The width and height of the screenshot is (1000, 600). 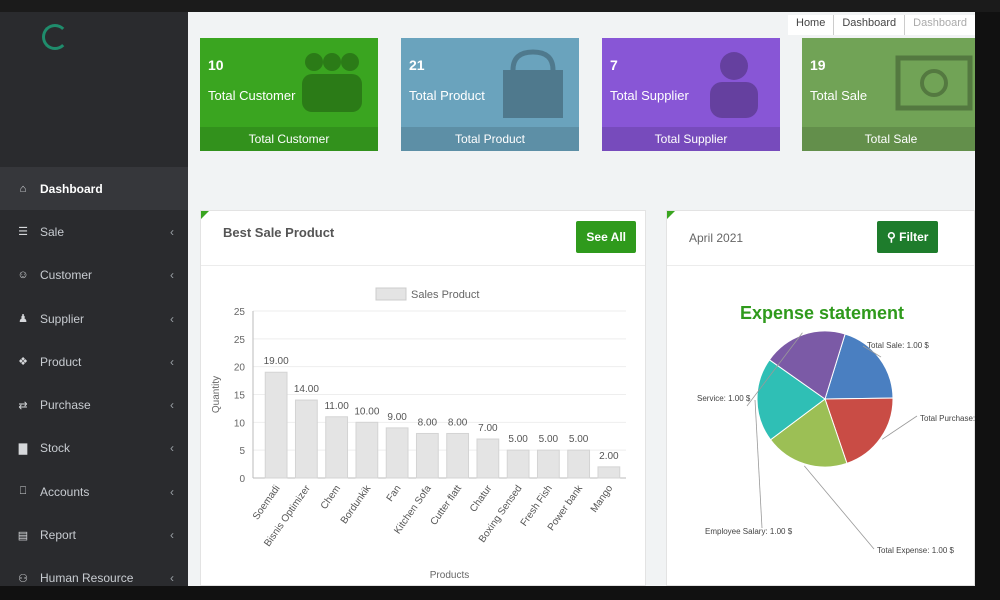 What do you see at coordinates (490, 94) in the screenshot?
I see `stat-card-total-product: 21 Total Product Total Product` at bounding box center [490, 94].